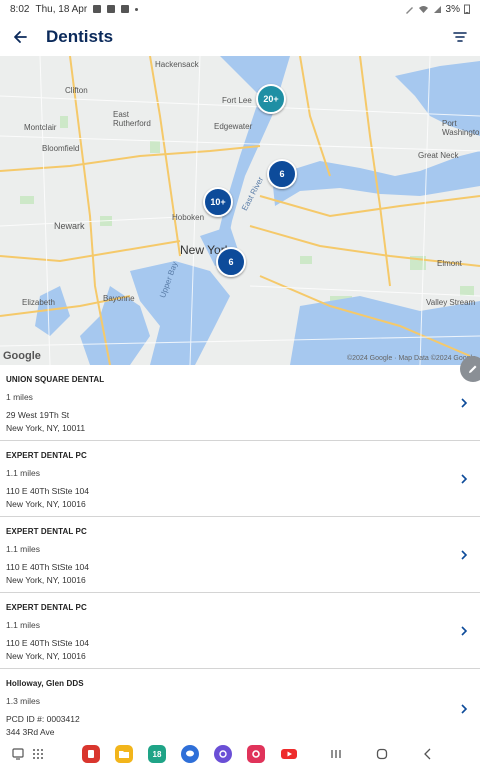 The image size is (480, 768). I want to click on wifi-icon, so click(423, 9).